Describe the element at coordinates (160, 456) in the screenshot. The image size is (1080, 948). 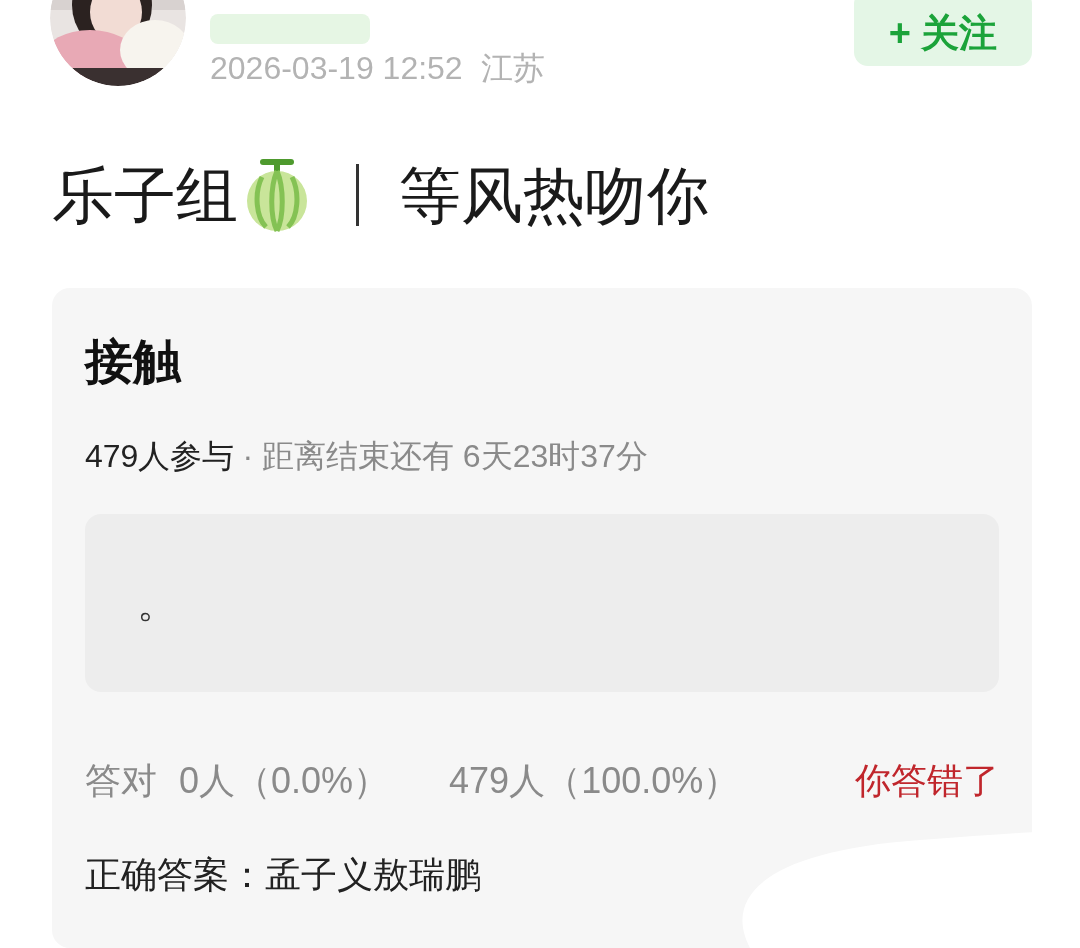
I see `participant-count: 479人参与` at that location.